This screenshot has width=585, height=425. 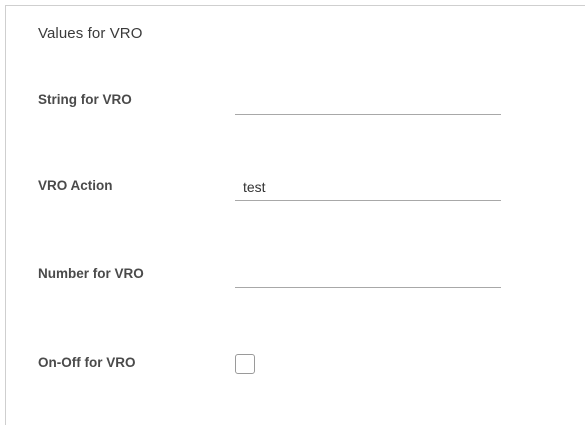 I want to click on on-off-for-vro-label: On-Off for VRO, so click(x=87, y=362).